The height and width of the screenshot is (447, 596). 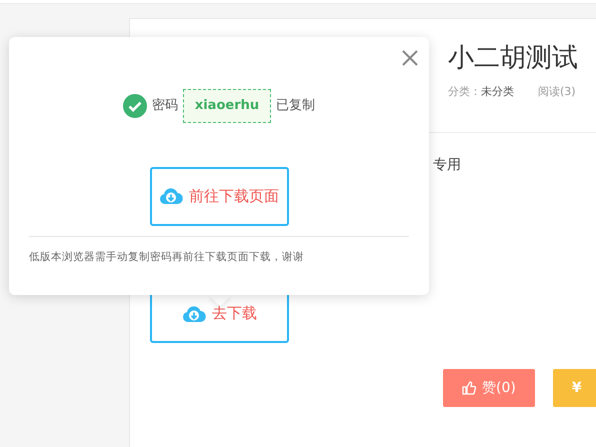 What do you see at coordinates (227, 105) in the screenshot?
I see `password-field: xiaoerhu` at bounding box center [227, 105].